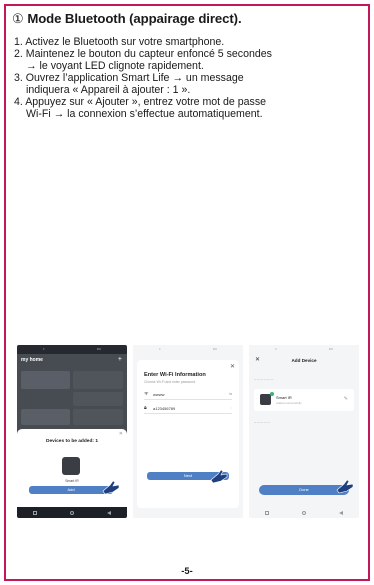  I want to click on wifi-dialog-subtitle: Choose Wi-Fi and enter password, so click(170, 382).